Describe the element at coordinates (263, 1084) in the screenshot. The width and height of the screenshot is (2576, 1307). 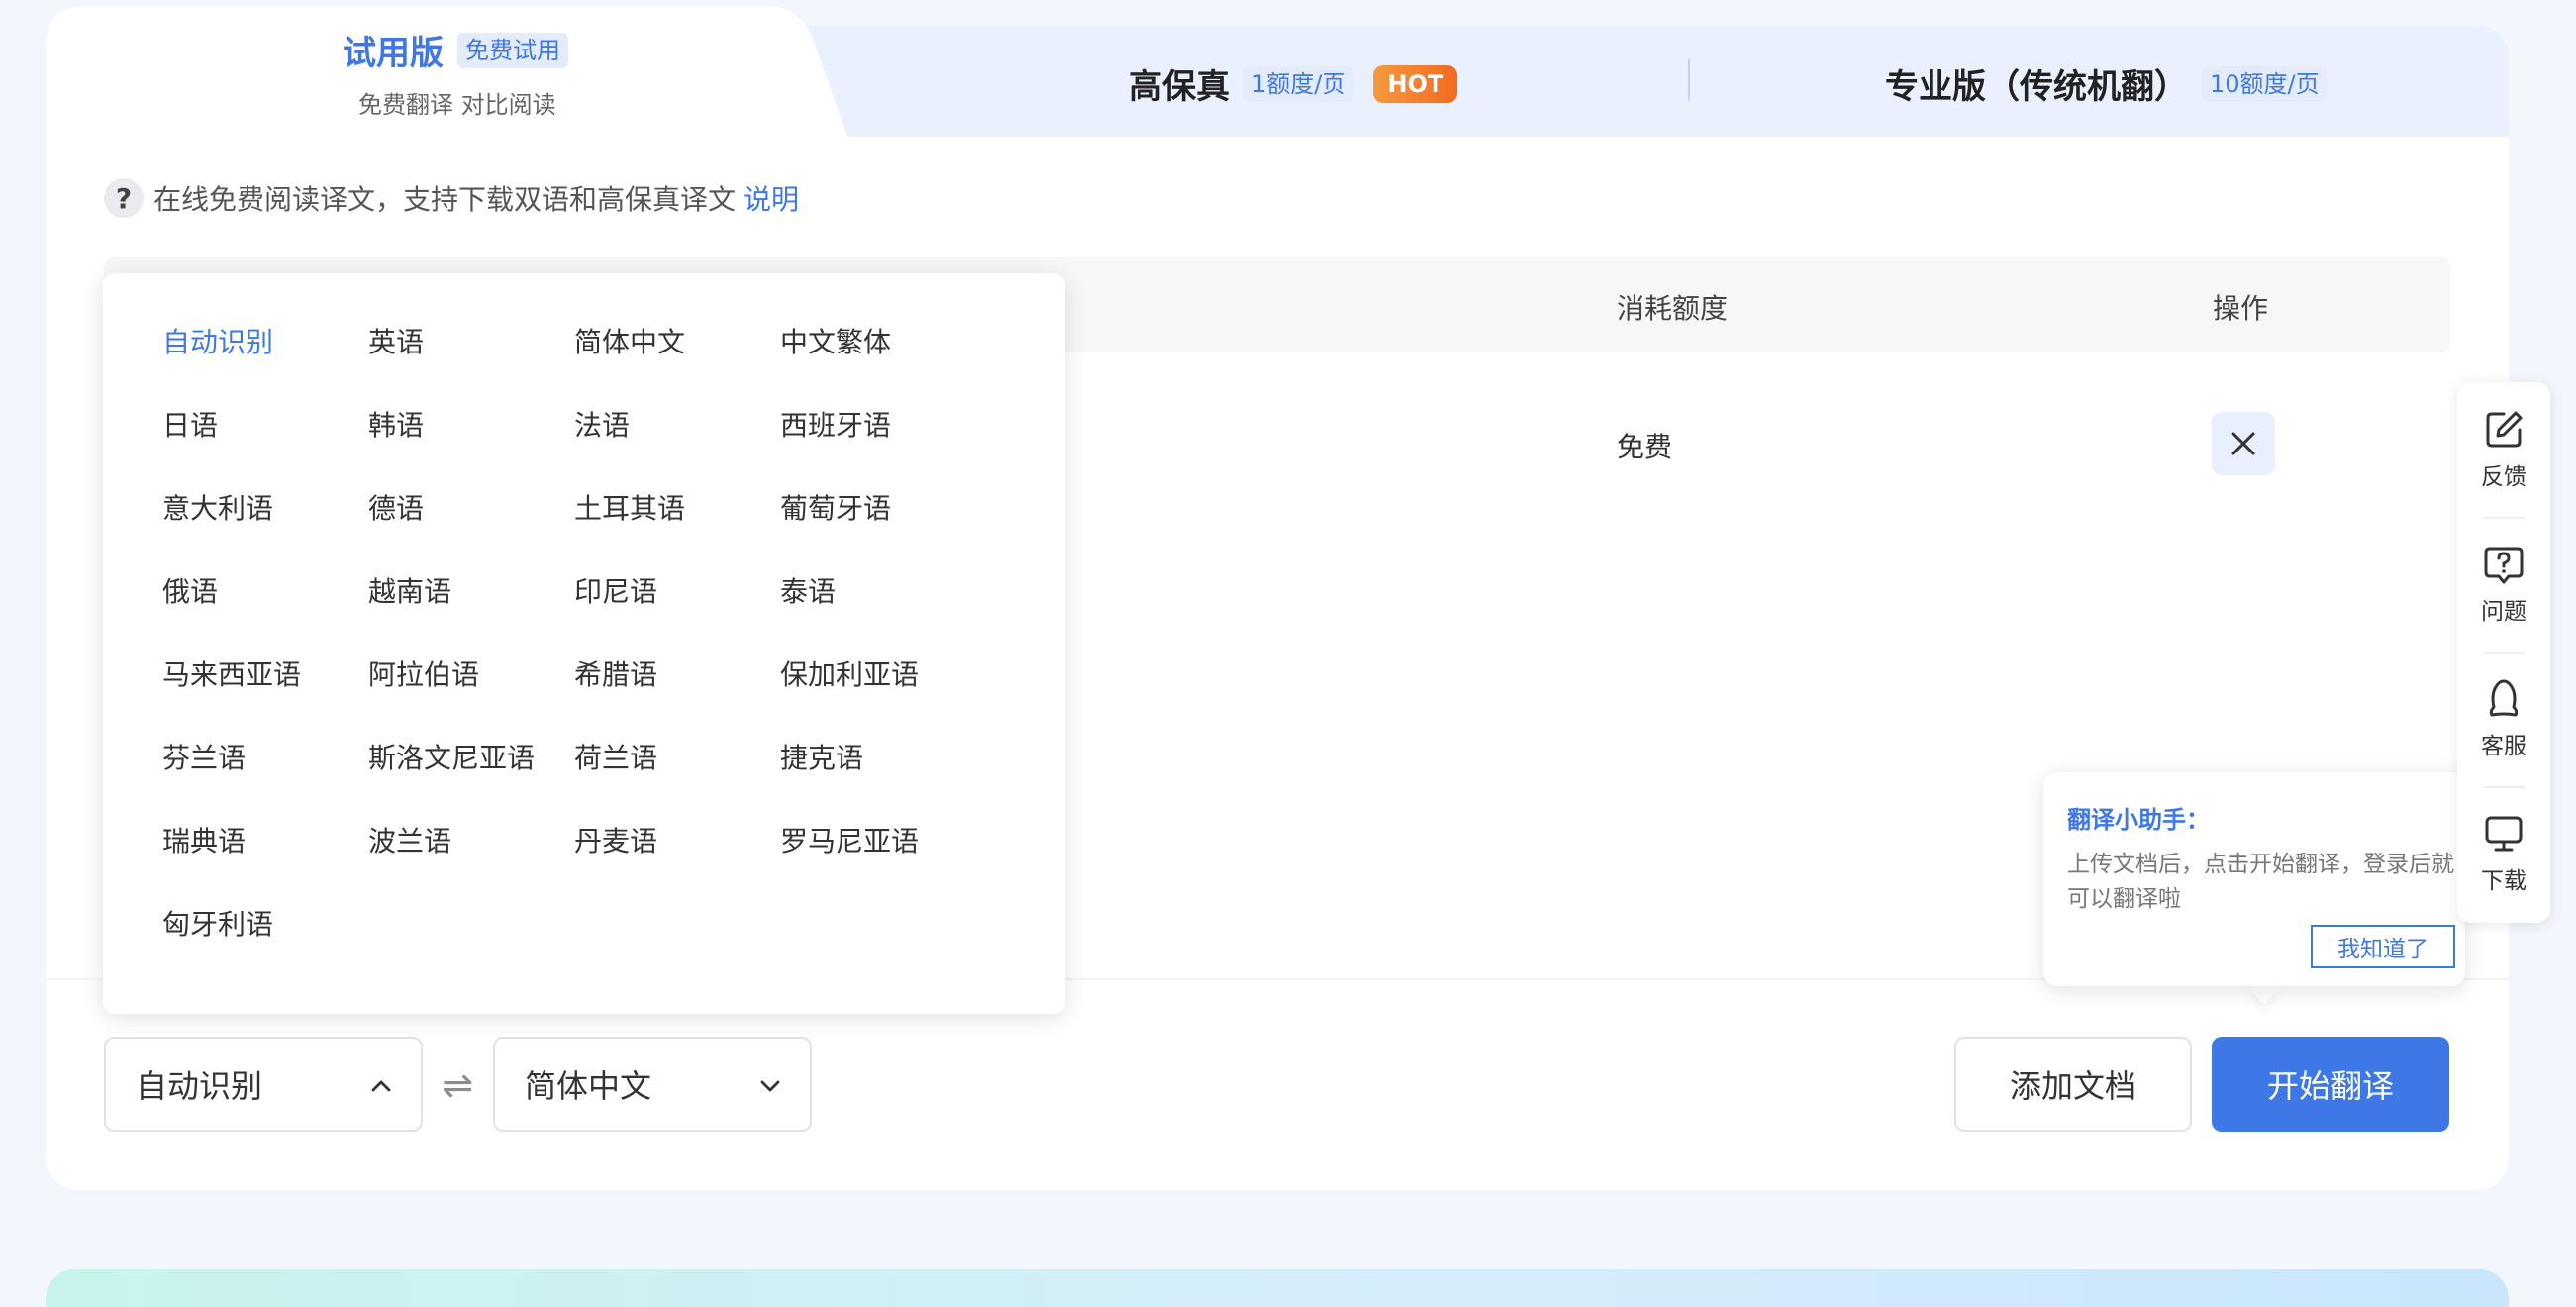
I see `source-language-select: 自动识别` at that location.